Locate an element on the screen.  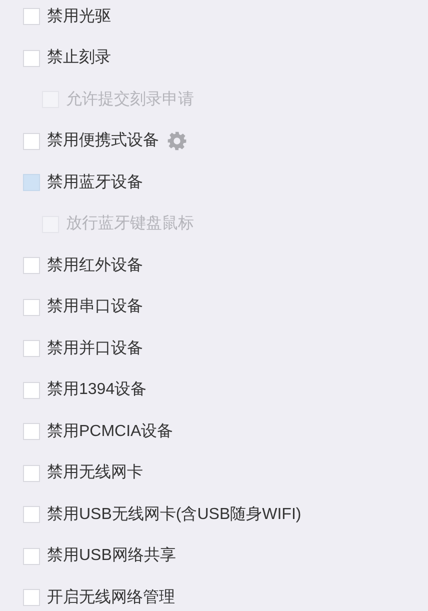
option-label: 禁用并口设备 is located at coordinates (95, 348).